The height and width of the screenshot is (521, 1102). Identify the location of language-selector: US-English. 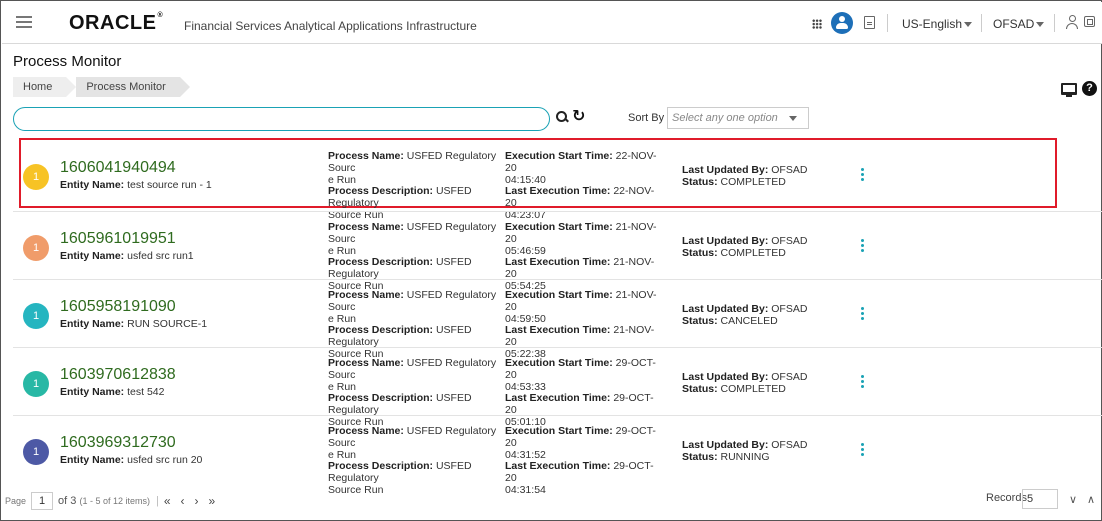
(932, 24).